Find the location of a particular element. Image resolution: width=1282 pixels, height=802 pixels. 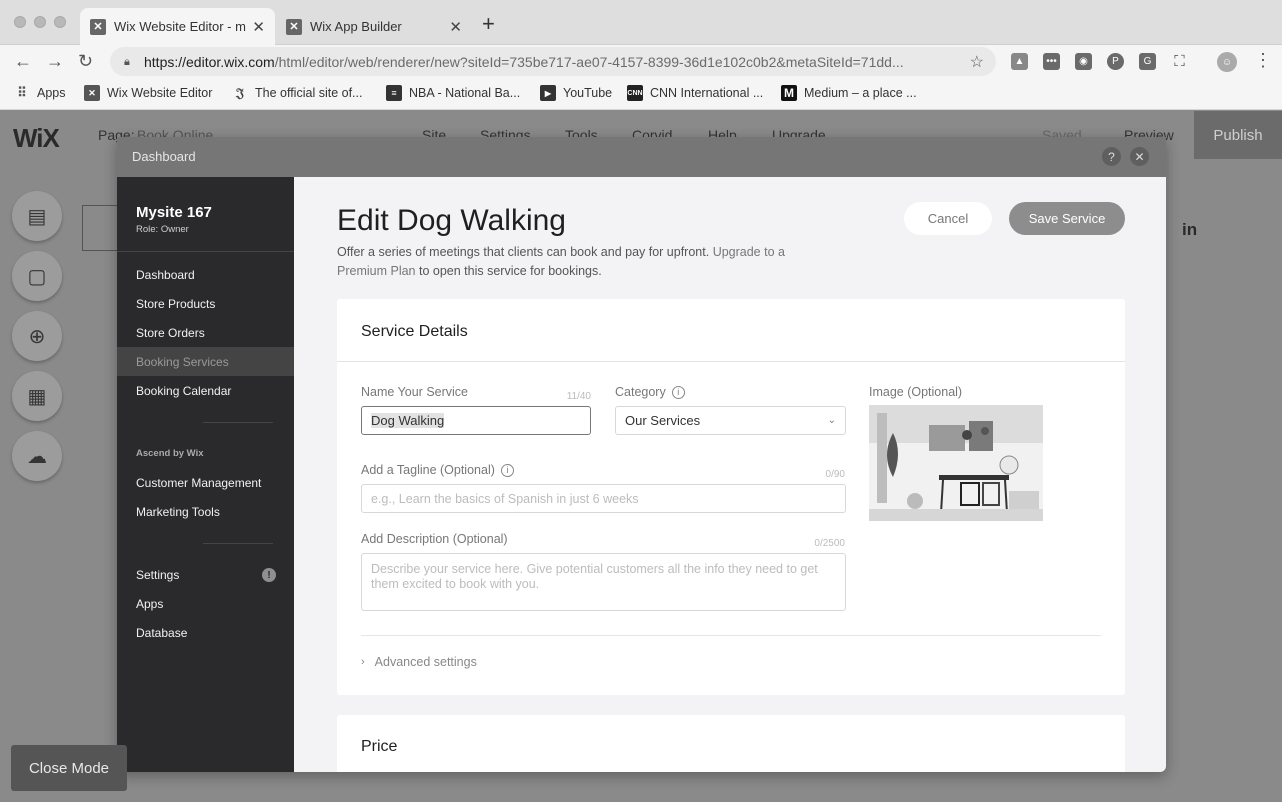

forward-arrow-icon: → is located at coordinates (55, 61).